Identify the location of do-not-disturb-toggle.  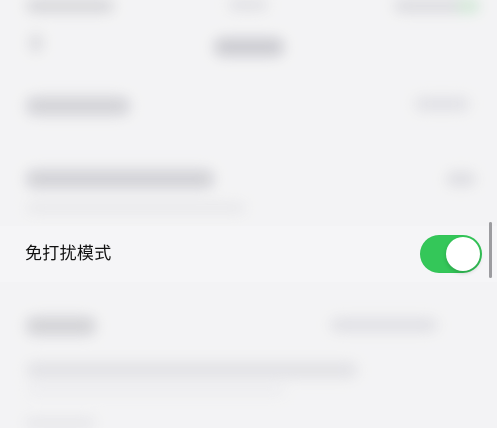
(451, 254).